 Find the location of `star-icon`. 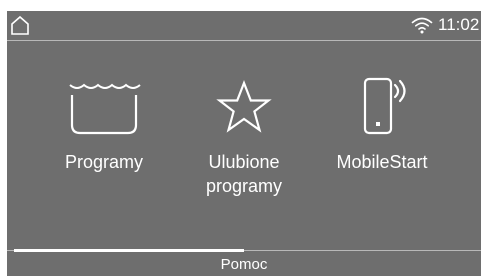

star-icon is located at coordinates (244, 109).